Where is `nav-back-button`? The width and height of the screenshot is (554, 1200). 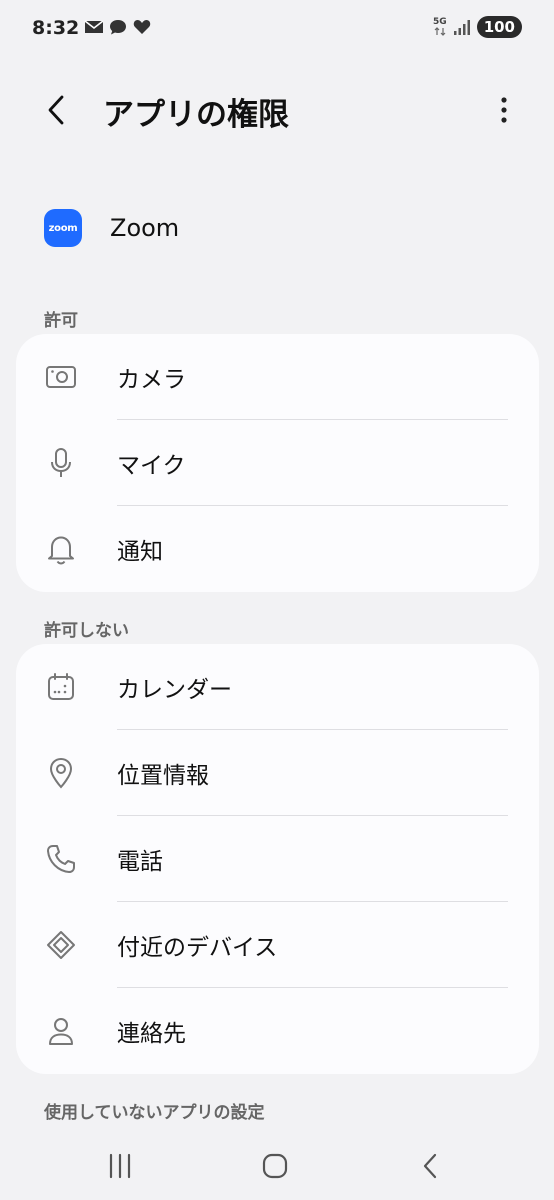 nav-back-button is located at coordinates (430, 1166).